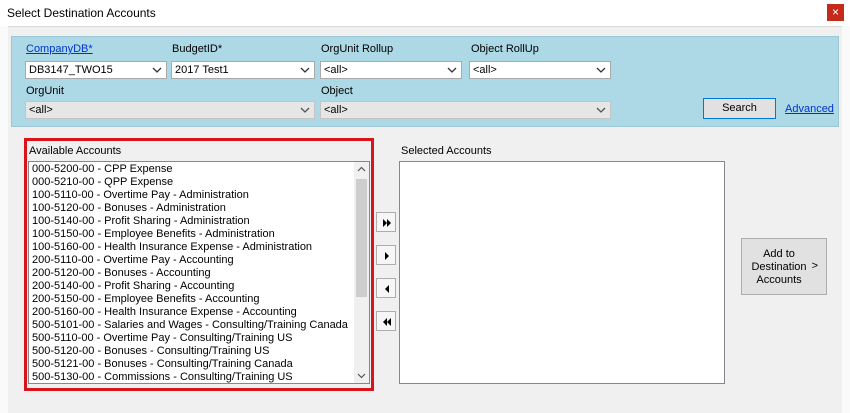  Describe the element at coordinates (465, 110) in the screenshot. I see `object-select: <all>` at that location.